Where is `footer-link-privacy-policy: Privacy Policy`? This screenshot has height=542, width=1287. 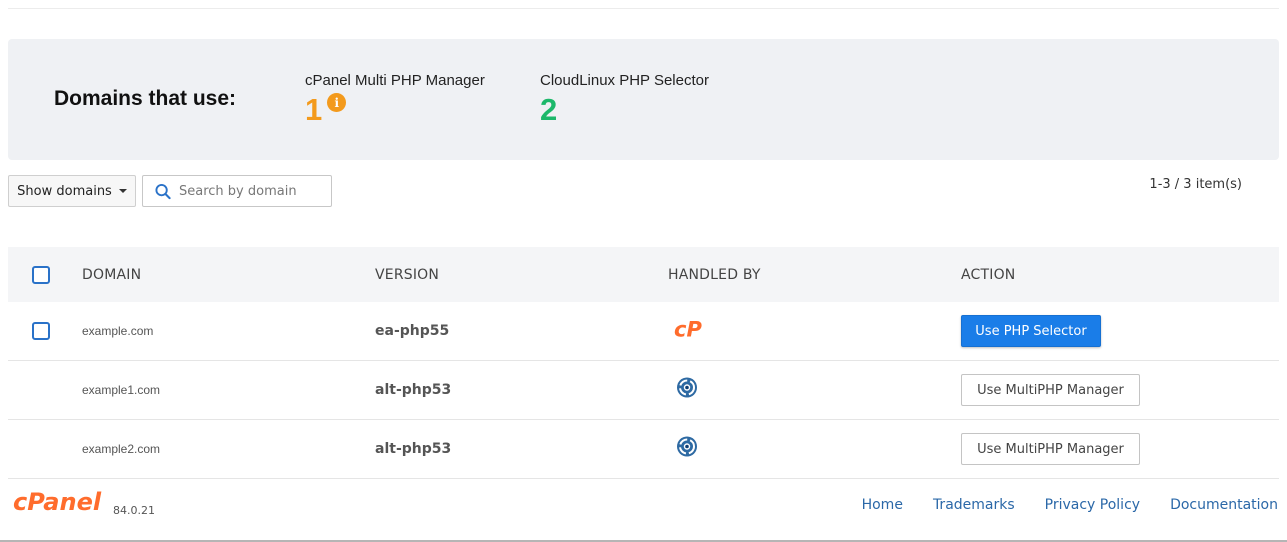 footer-link-privacy-policy: Privacy Policy is located at coordinates (1092, 505).